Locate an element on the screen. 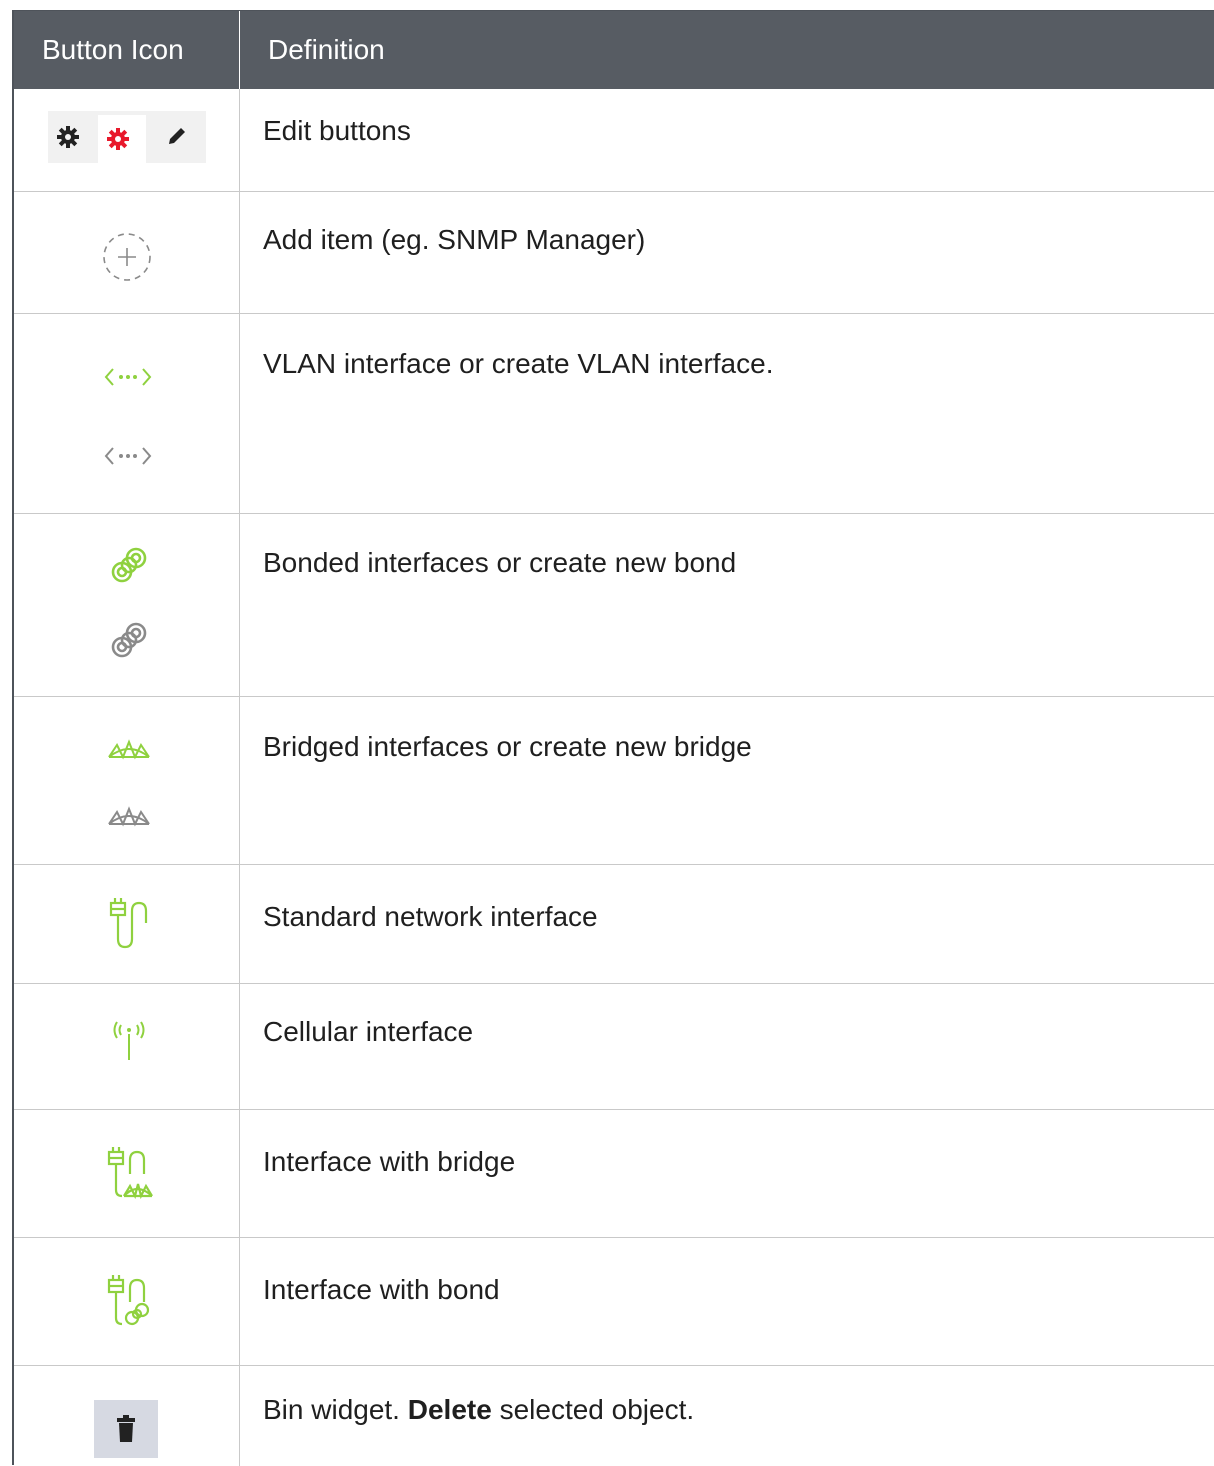 The height and width of the screenshot is (1466, 1214). definition-text: VLAN interface or create VLAN interface. is located at coordinates (518, 363).